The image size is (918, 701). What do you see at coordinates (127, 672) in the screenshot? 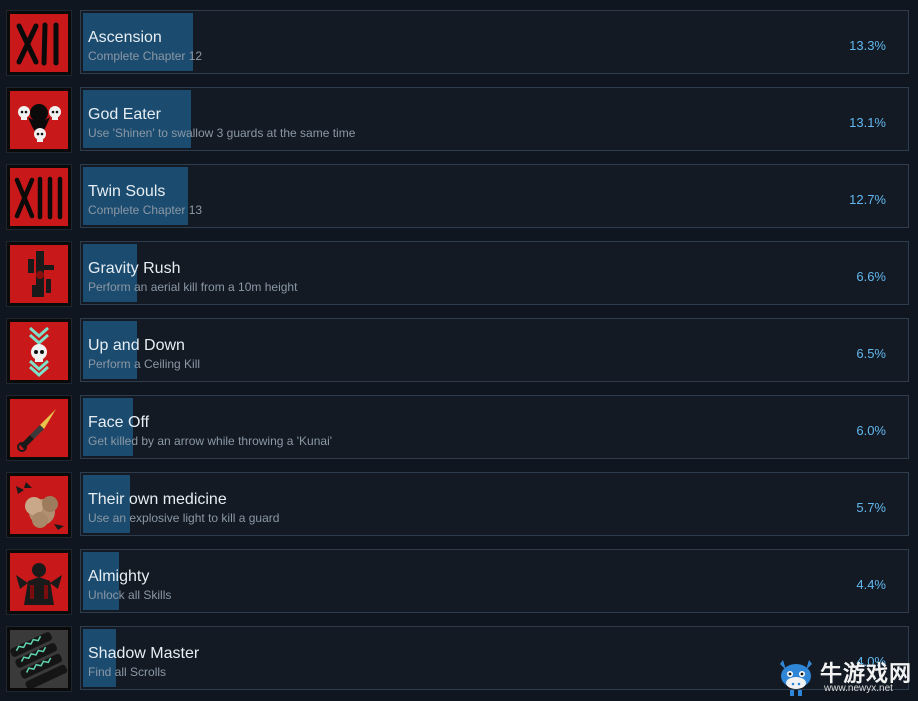
I see `achievement-description: Find all Scrolls` at bounding box center [127, 672].